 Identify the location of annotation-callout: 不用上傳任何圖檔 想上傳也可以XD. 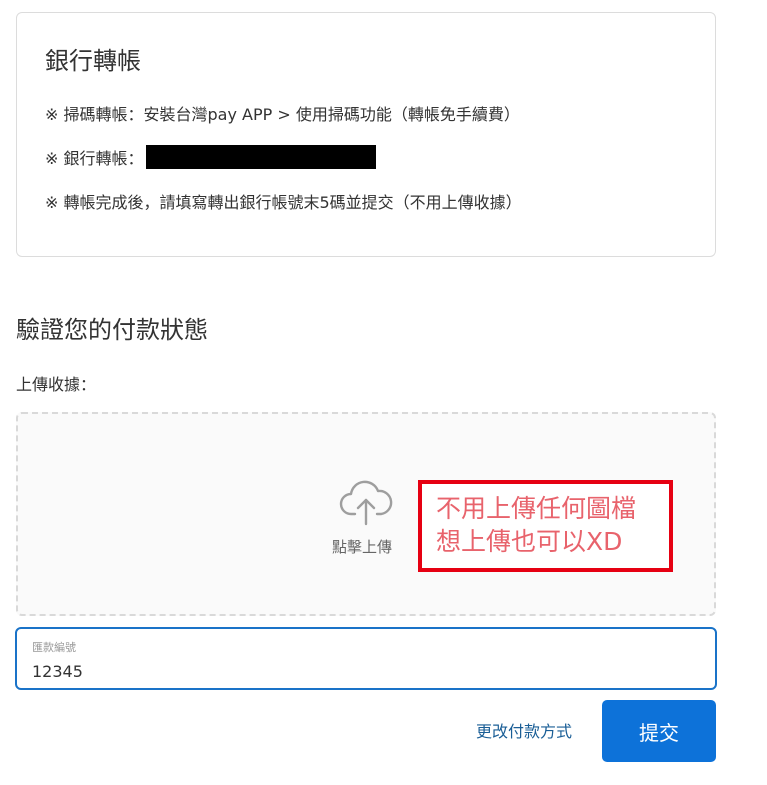
(545, 526).